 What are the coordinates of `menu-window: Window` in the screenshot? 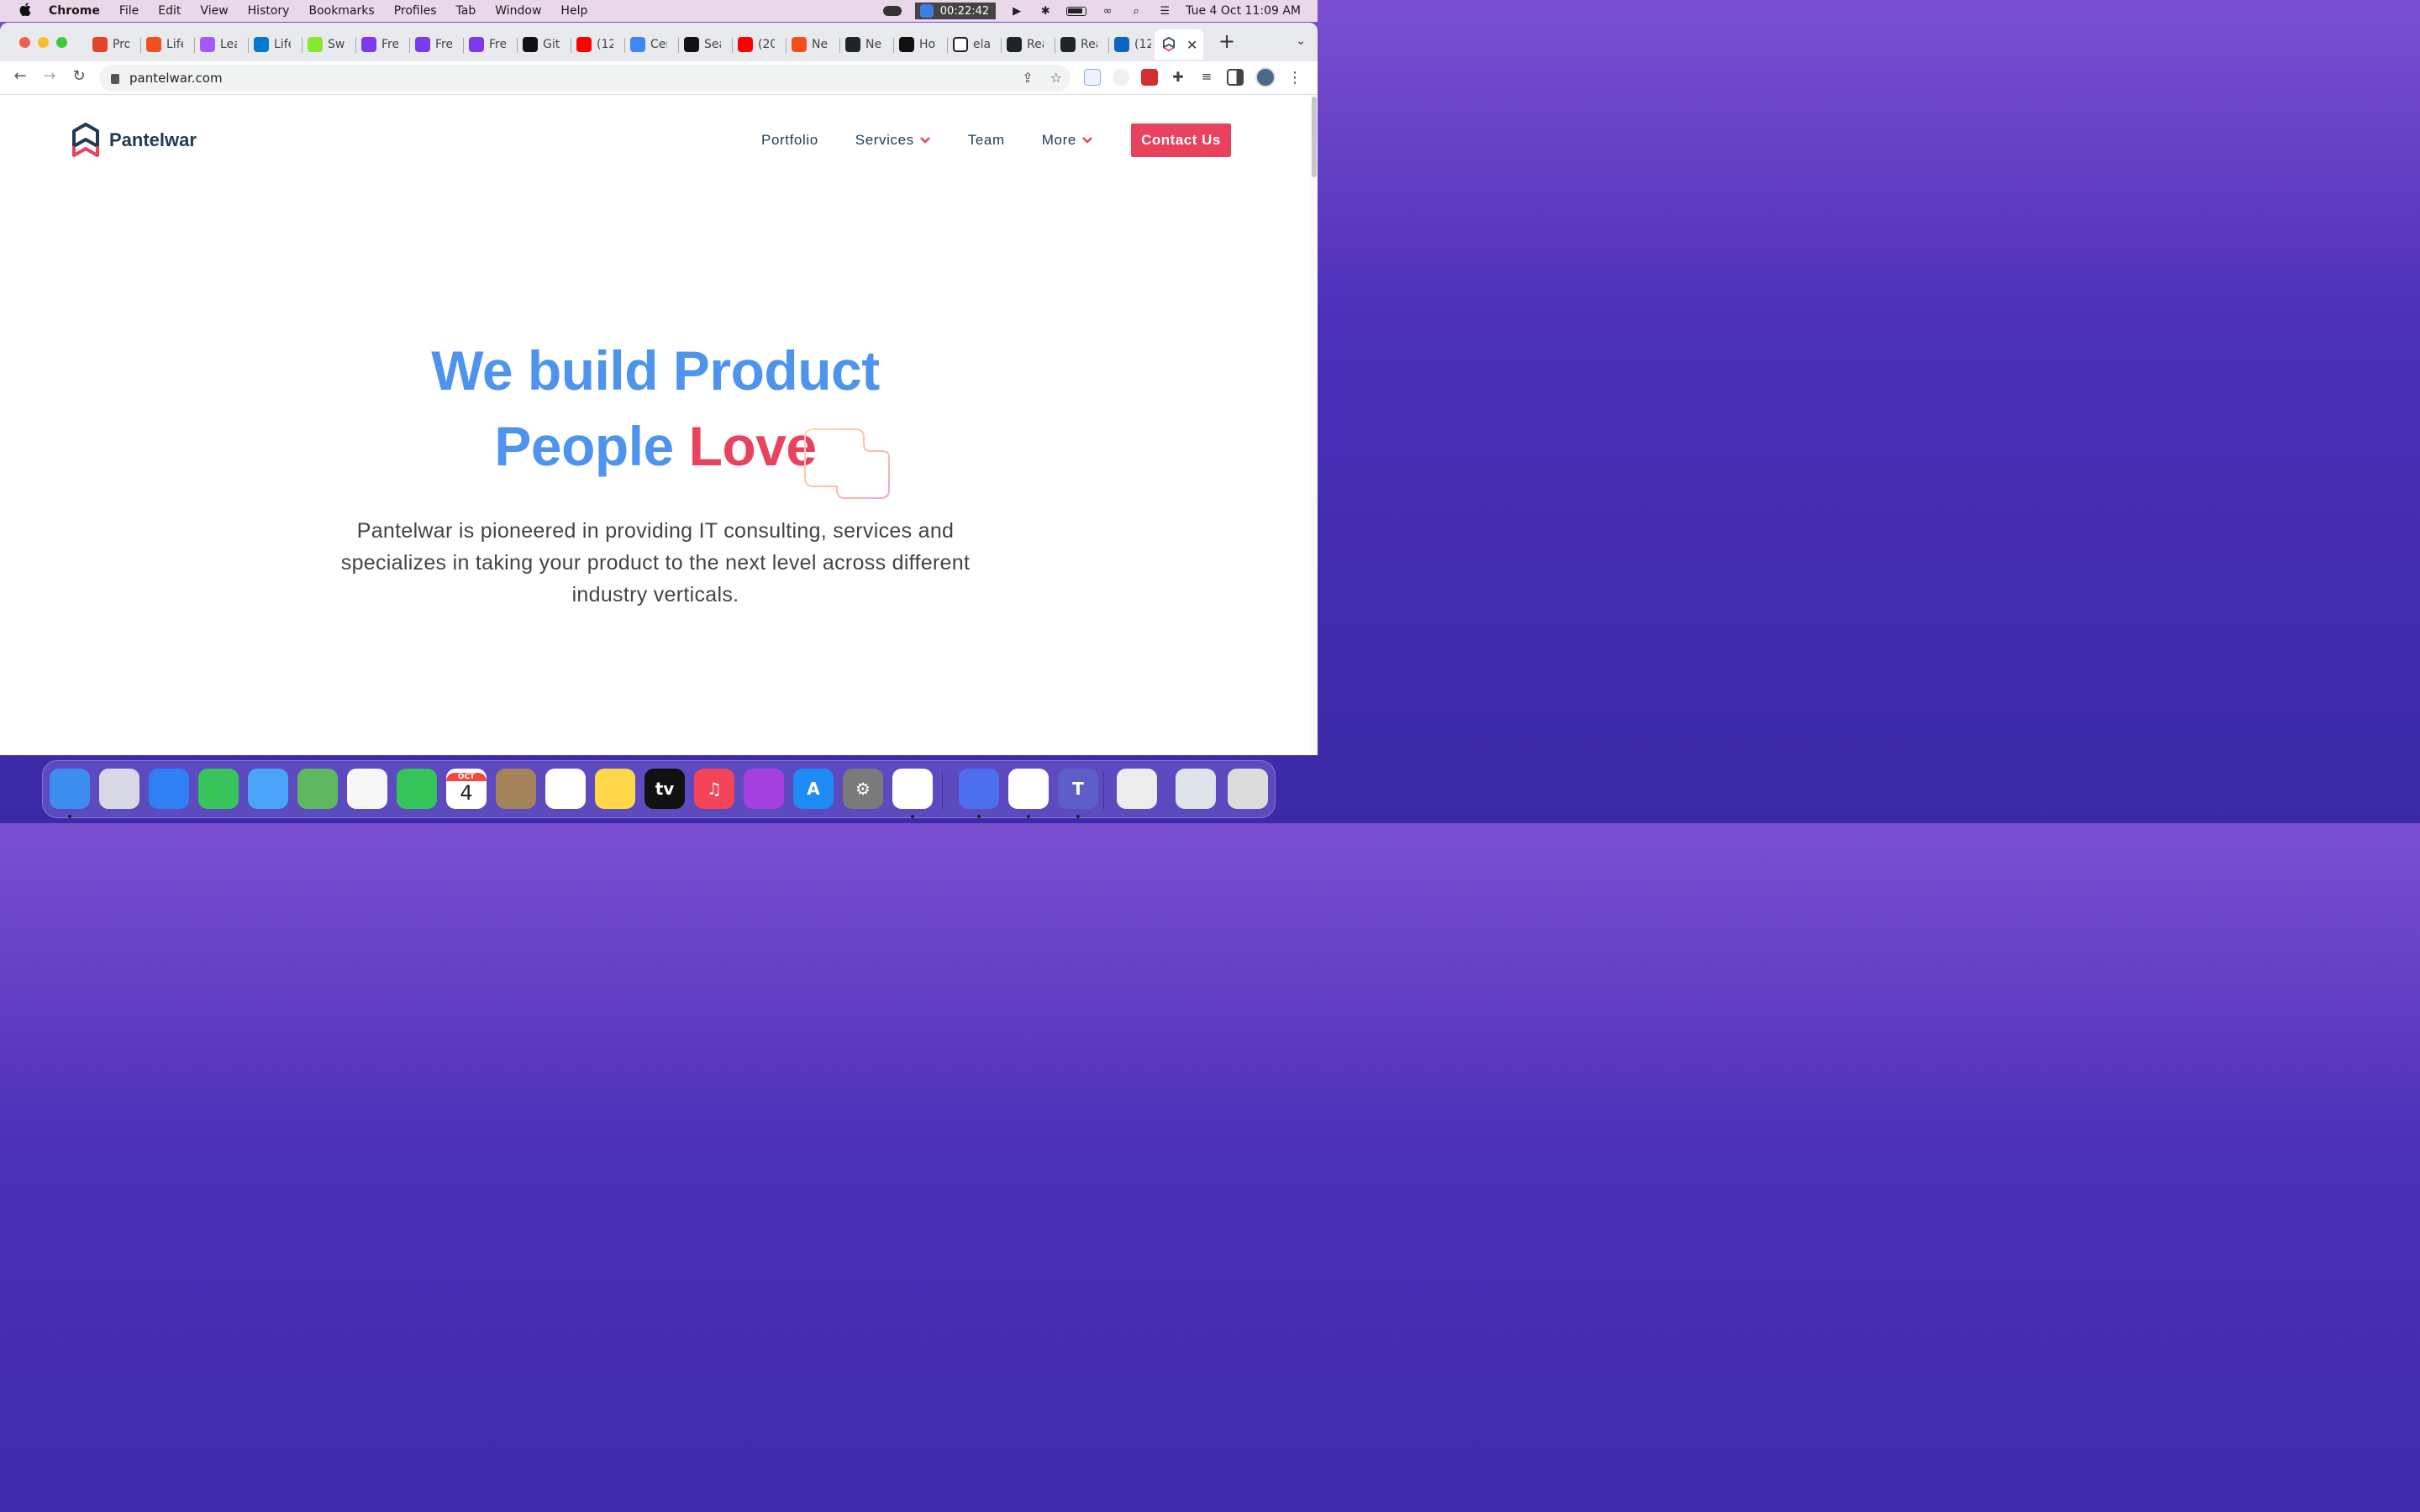 It's located at (518, 11).